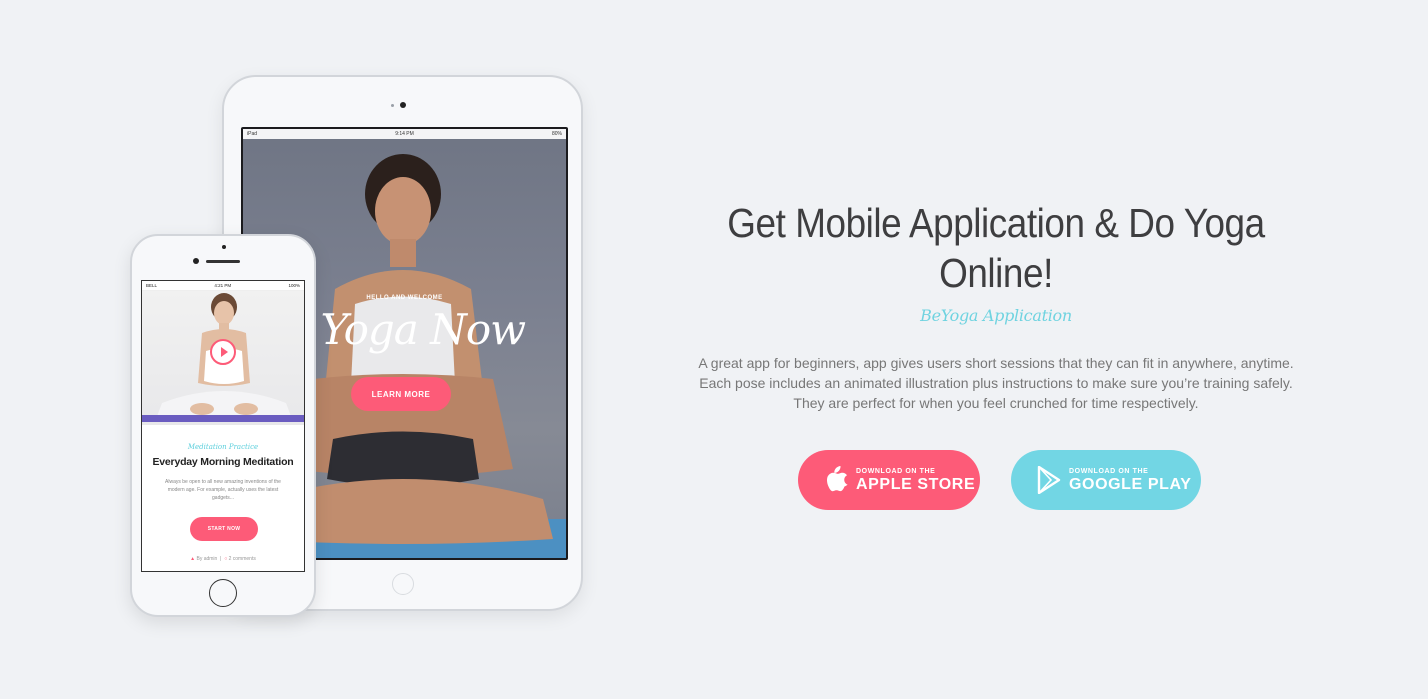 The width and height of the screenshot is (1428, 699). Describe the element at coordinates (392, 105) in the screenshot. I see `tablet-sensor` at that location.